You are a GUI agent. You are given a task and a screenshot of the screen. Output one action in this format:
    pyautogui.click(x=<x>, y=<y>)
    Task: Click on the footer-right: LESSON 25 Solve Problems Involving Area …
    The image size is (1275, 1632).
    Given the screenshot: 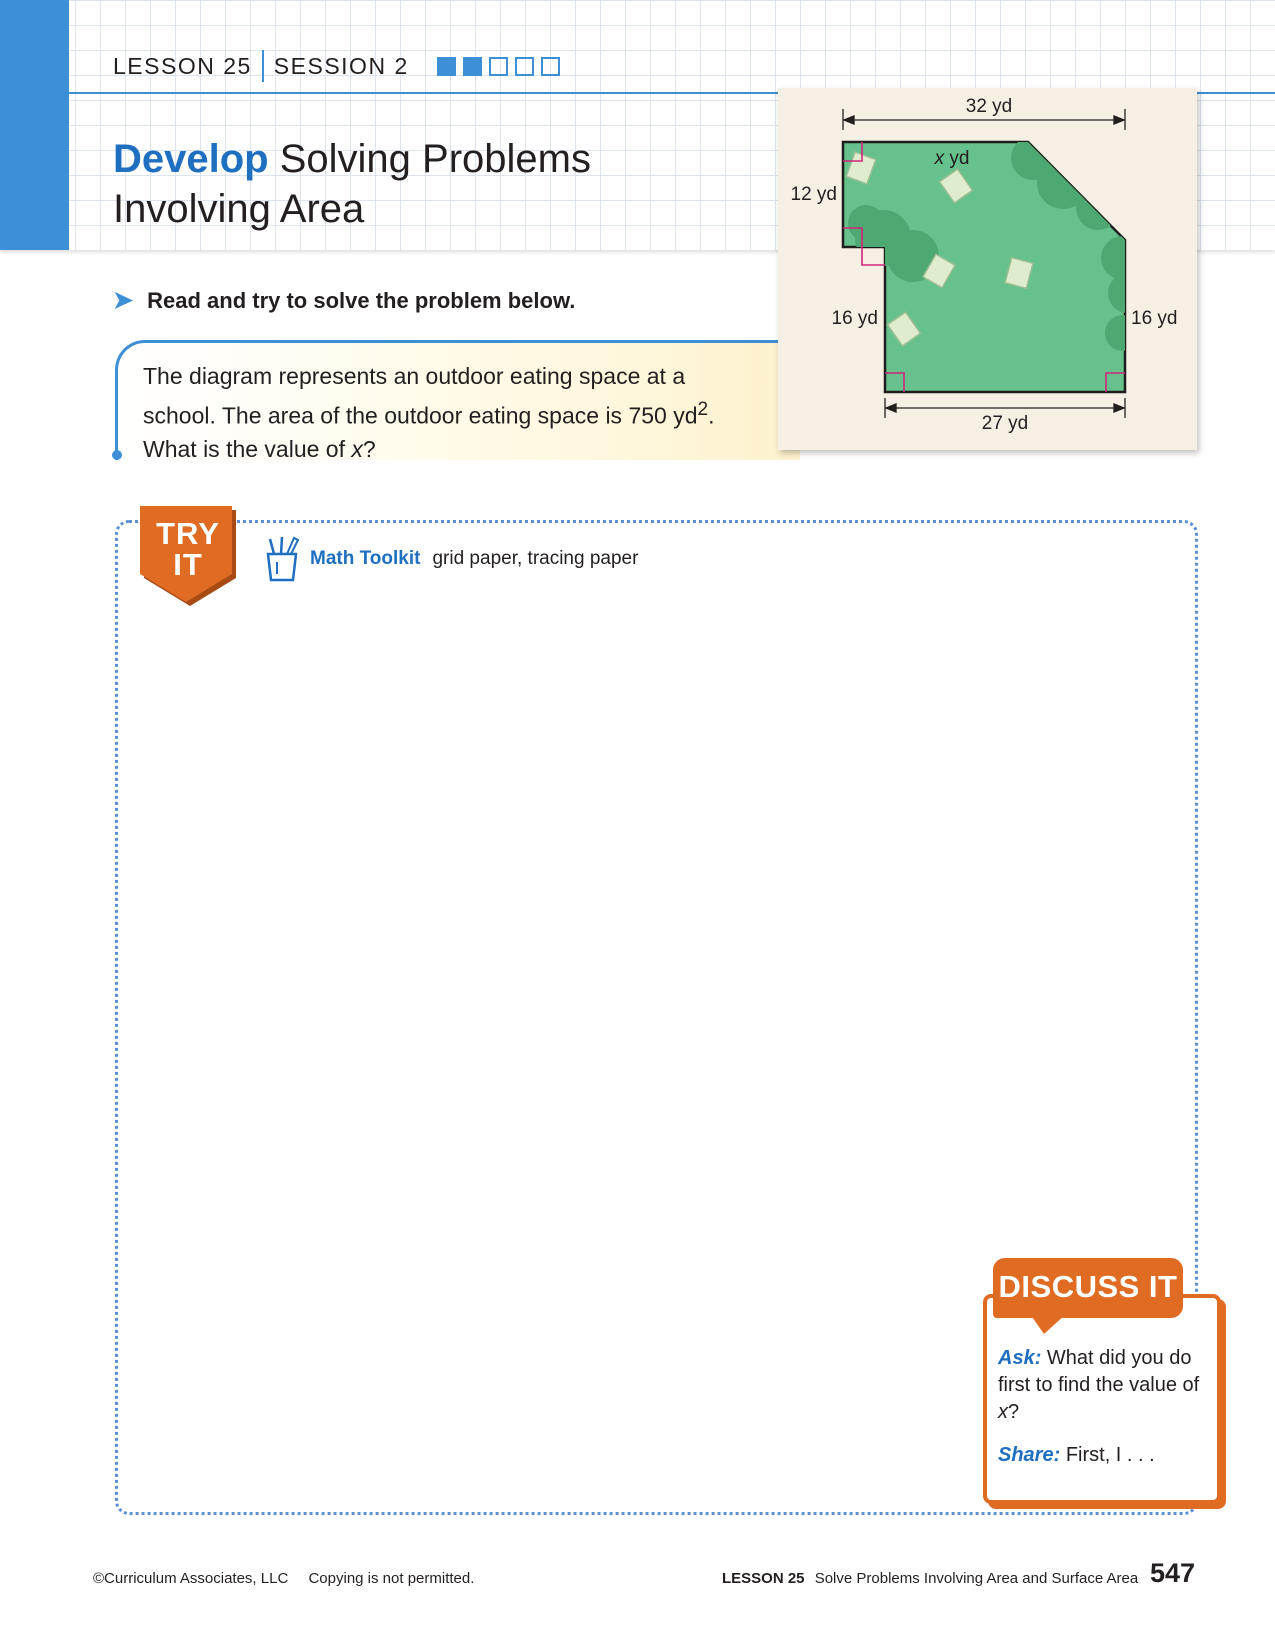 What is the action you would take?
    pyautogui.click(x=930, y=1578)
    